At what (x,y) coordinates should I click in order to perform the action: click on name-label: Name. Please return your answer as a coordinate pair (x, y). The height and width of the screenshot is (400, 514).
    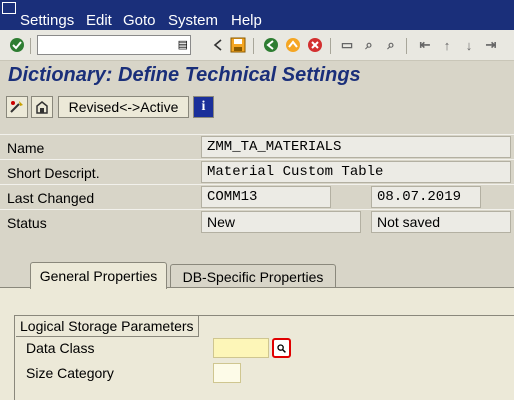
    Looking at the image, I should click on (26, 148).